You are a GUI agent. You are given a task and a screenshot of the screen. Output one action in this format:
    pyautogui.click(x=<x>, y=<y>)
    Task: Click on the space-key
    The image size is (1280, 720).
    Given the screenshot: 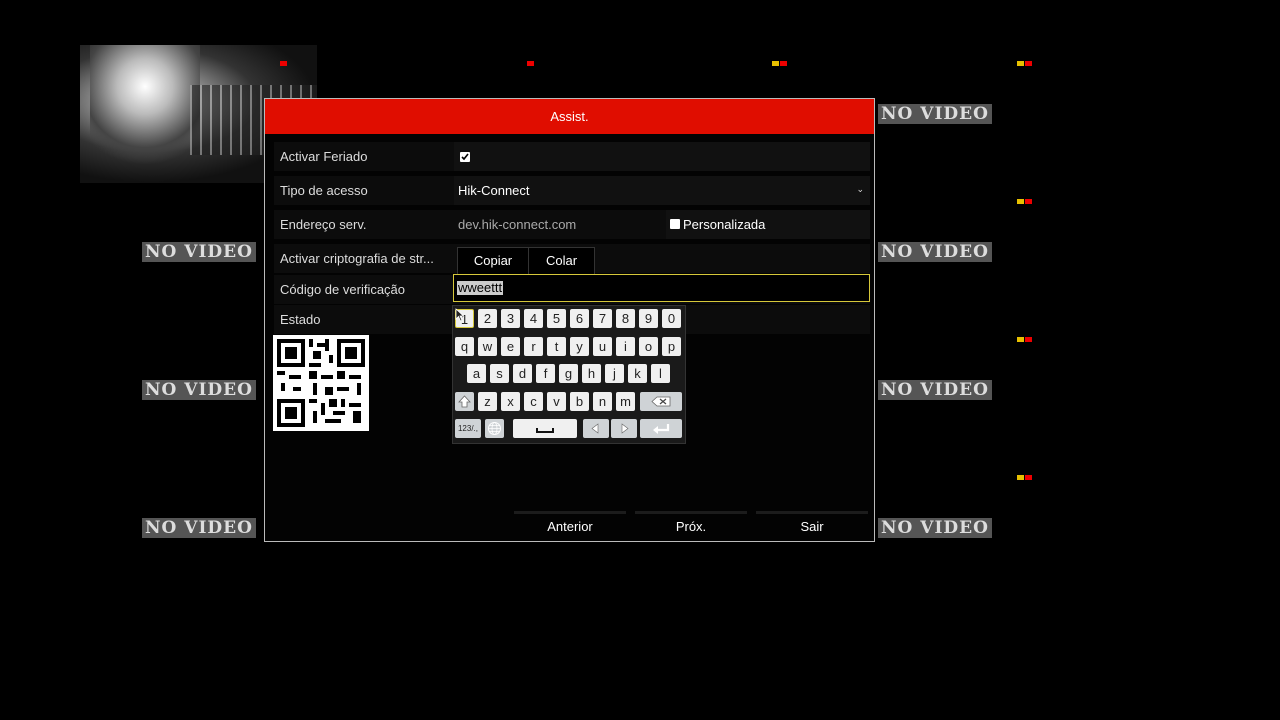 What is the action you would take?
    pyautogui.click(x=545, y=428)
    